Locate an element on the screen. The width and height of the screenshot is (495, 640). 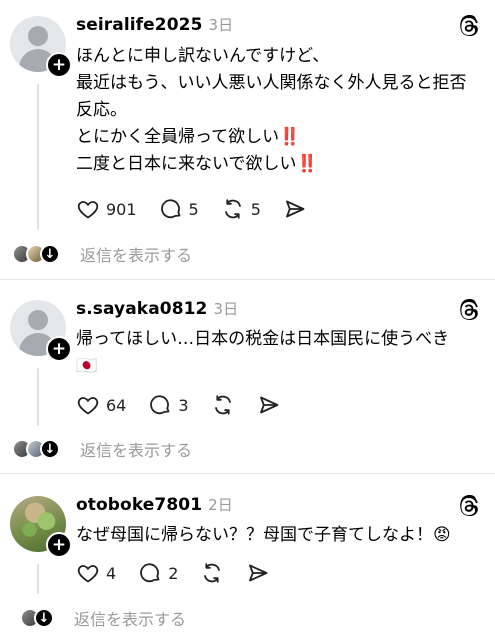
like-button: 4 is located at coordinates (96, 573).